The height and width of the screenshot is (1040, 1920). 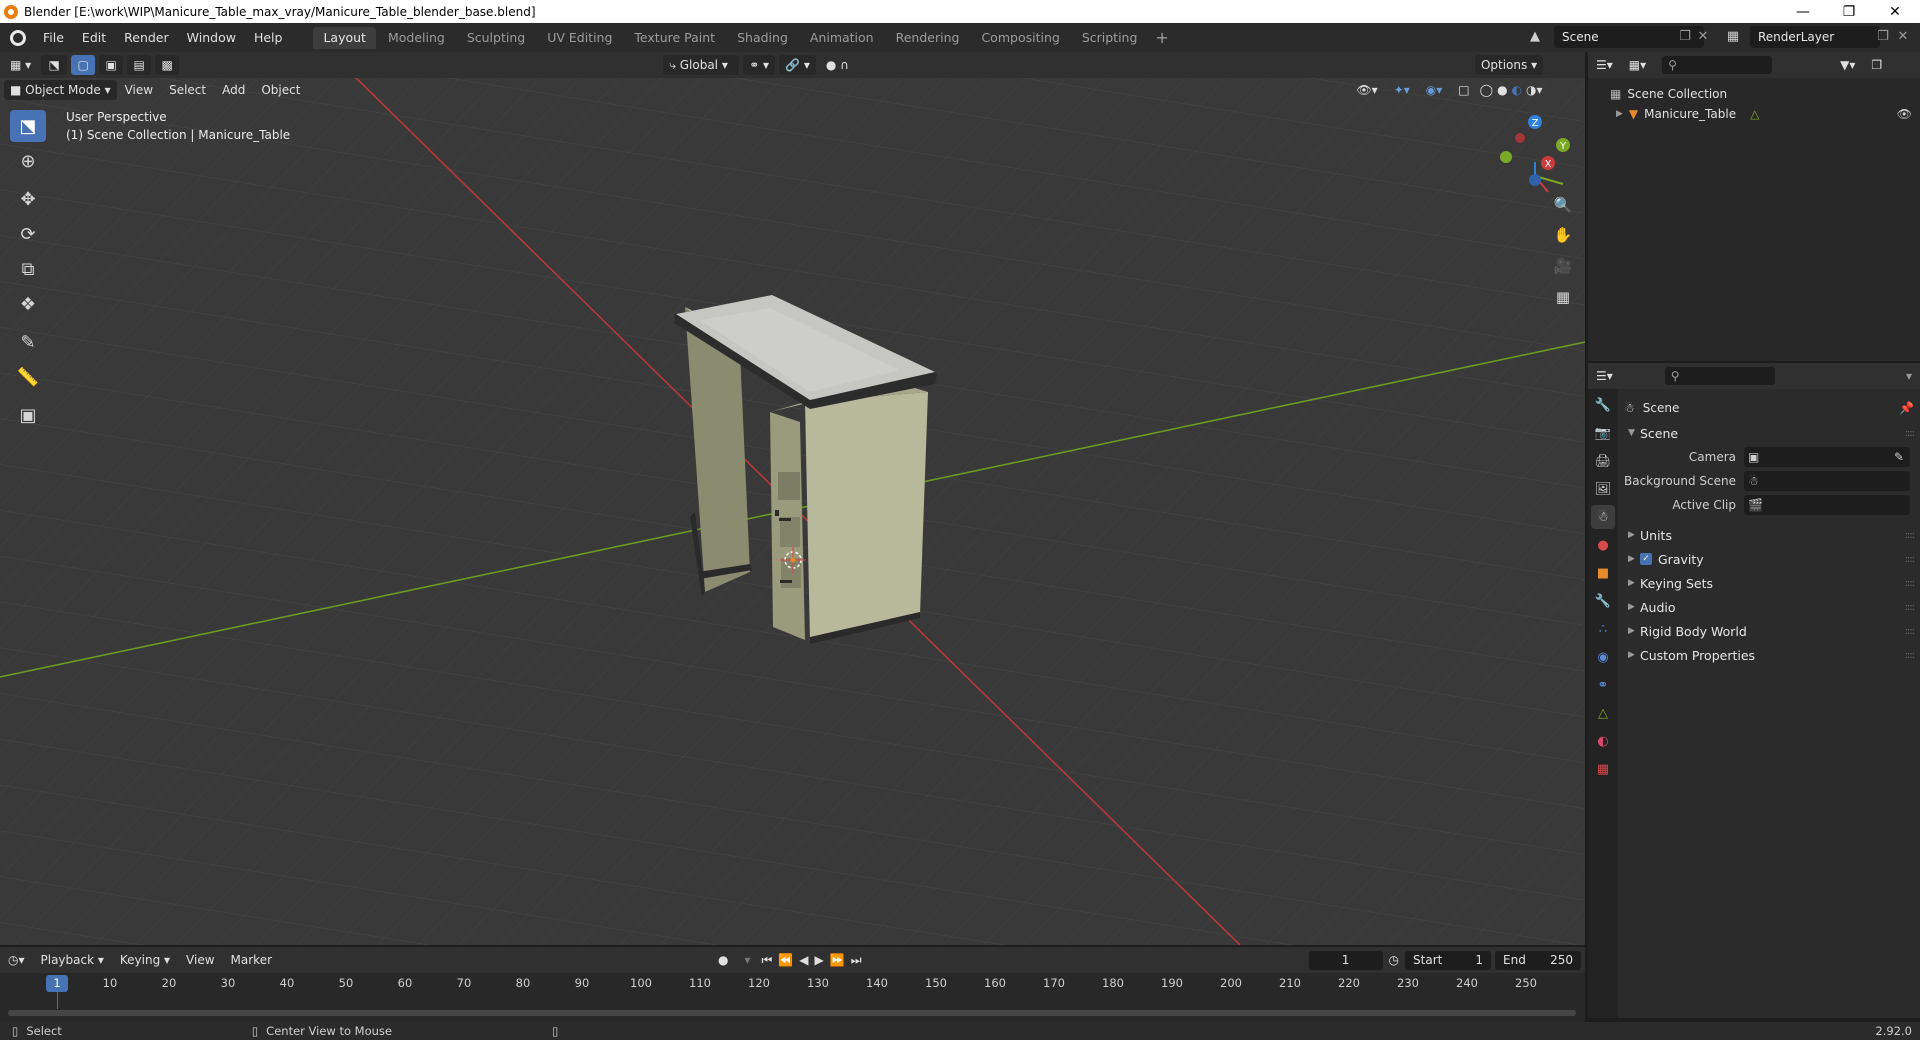 I want to click on drag-handle-icon: ::::, so click(x=1910, y=433).